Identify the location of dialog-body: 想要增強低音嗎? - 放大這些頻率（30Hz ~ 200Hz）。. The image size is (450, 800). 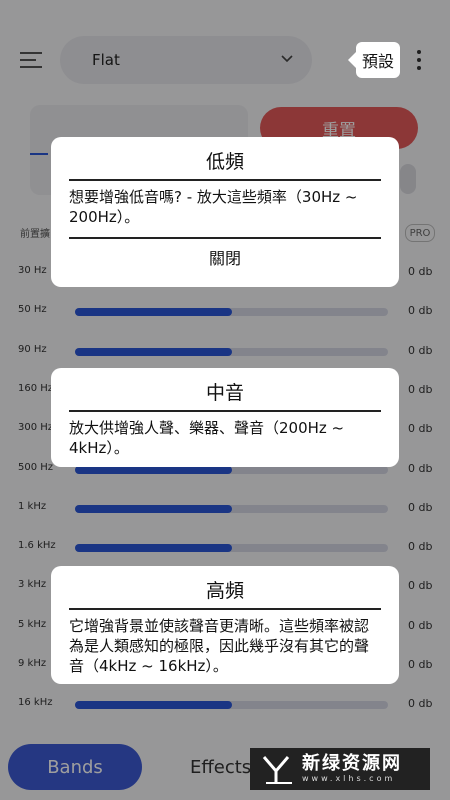
(213, 207).